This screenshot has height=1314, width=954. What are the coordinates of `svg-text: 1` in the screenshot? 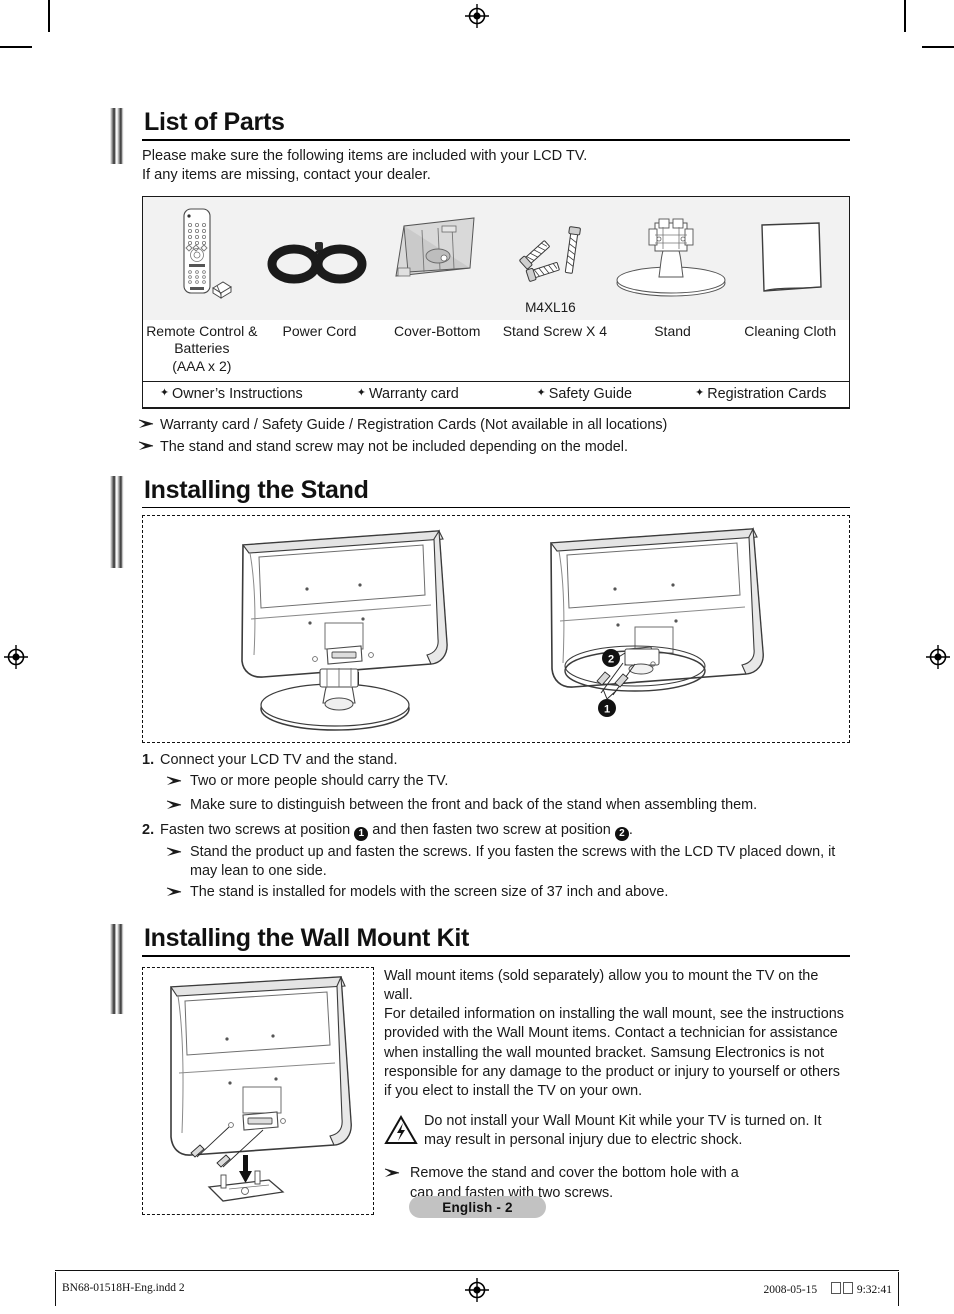 It's located at (606, 710).